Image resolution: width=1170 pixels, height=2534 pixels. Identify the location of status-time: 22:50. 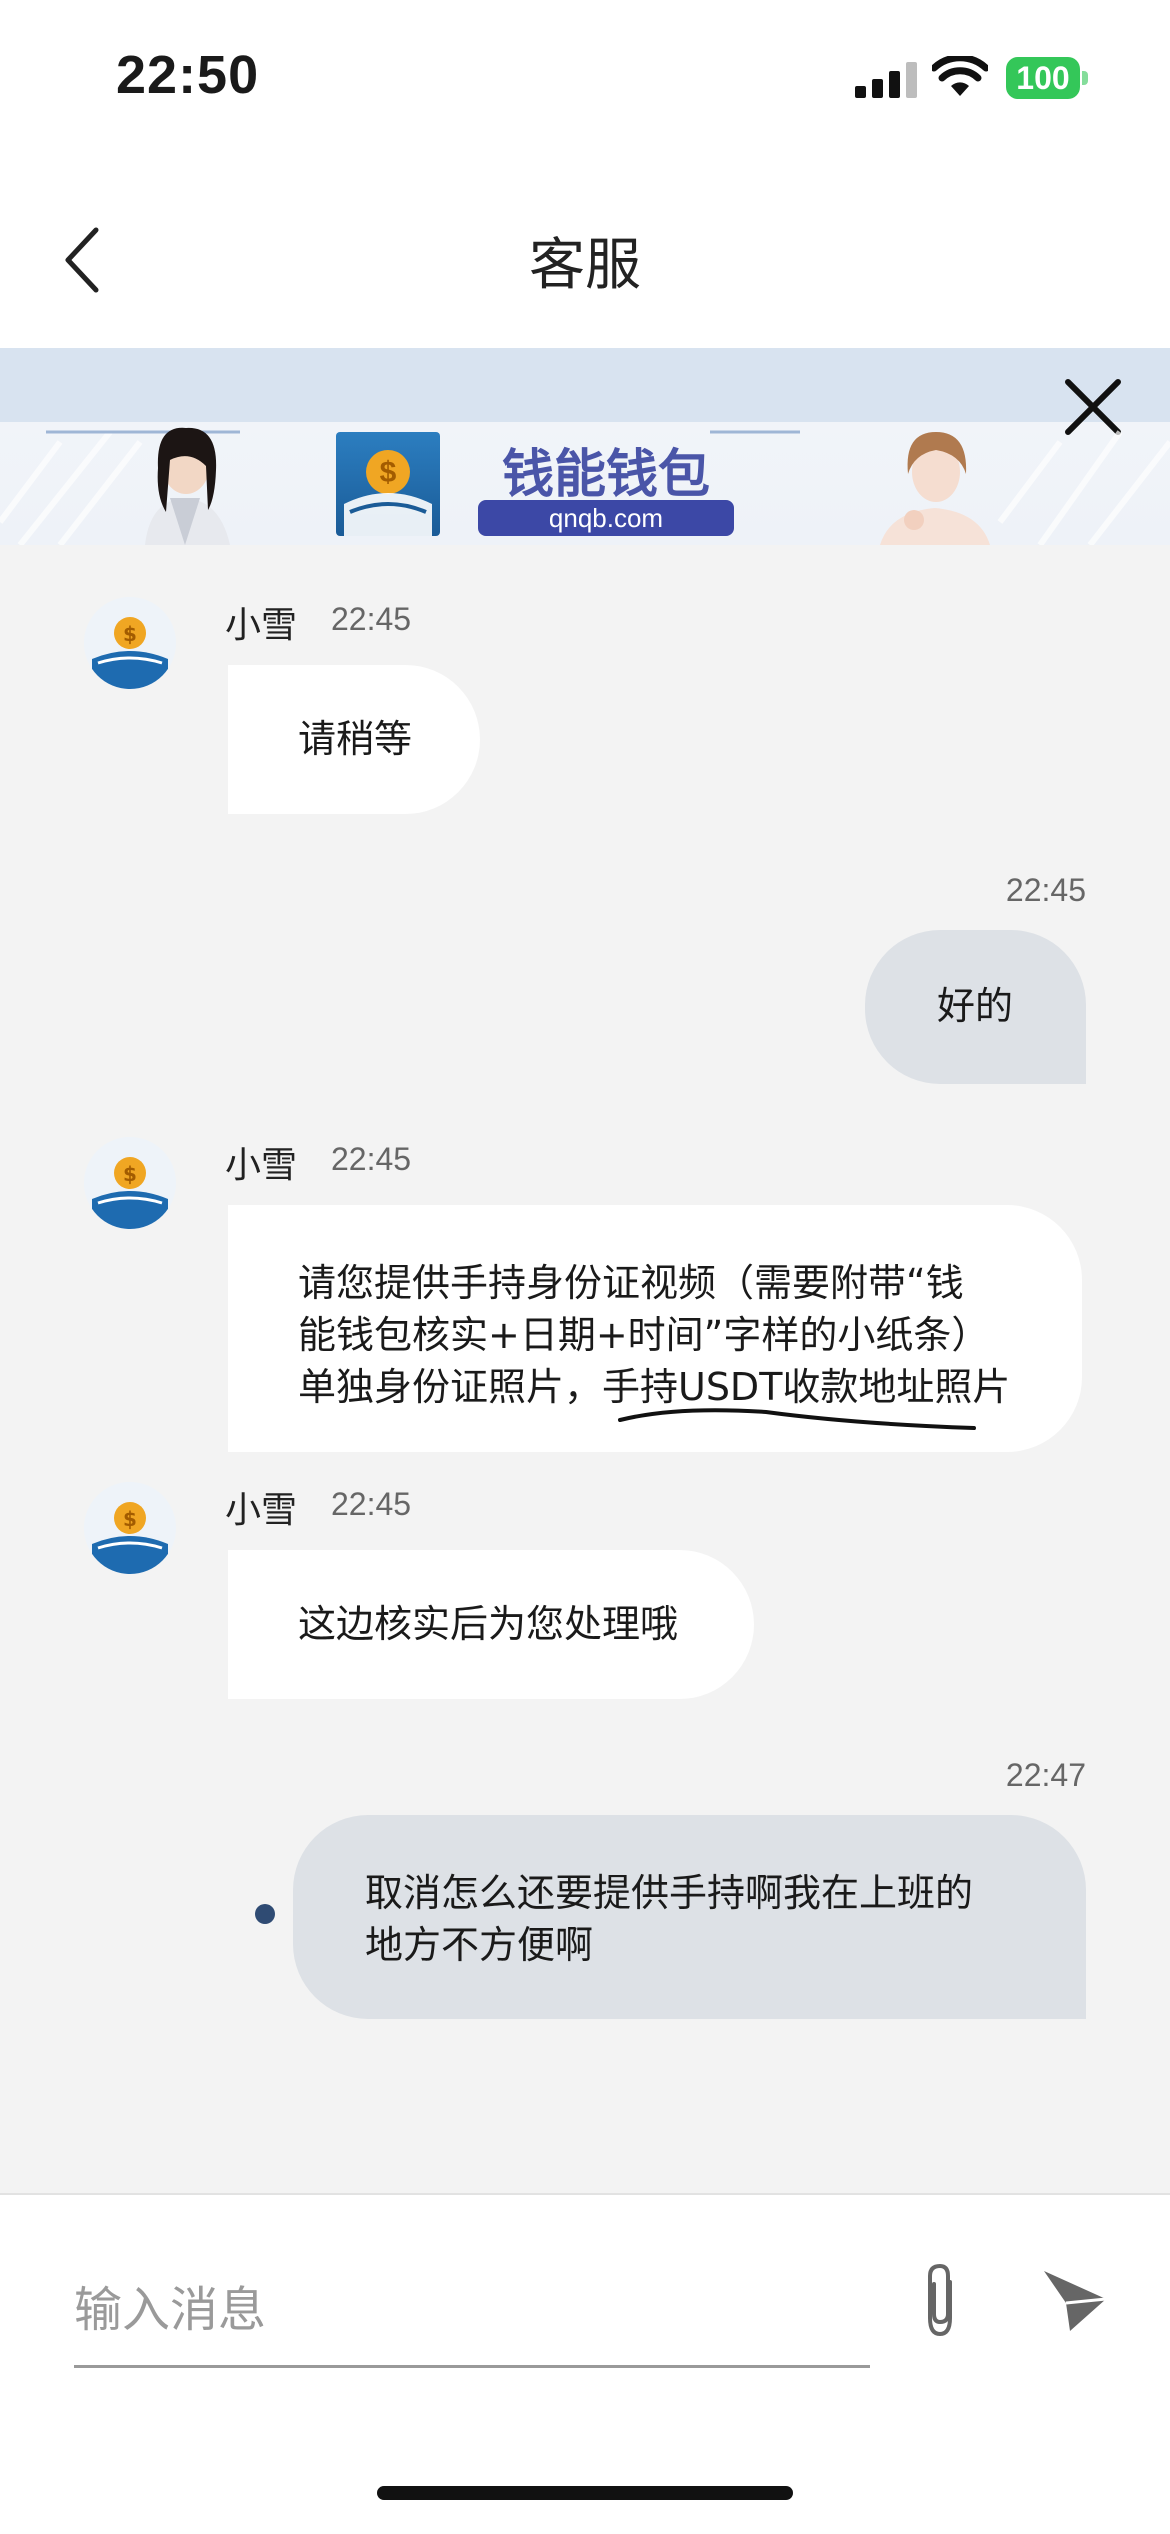
(188, 75).